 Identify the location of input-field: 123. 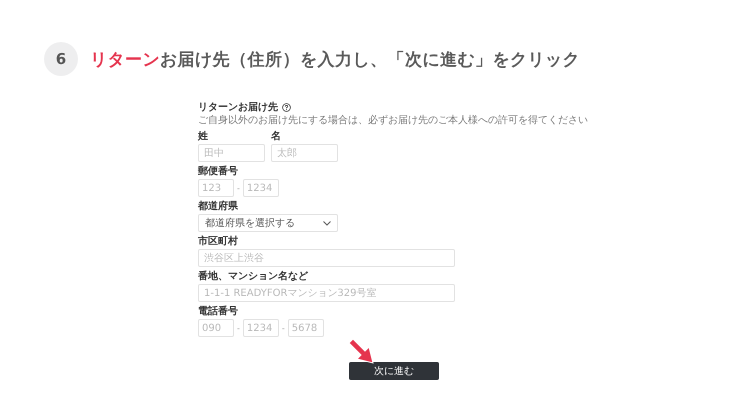
(216, 188).